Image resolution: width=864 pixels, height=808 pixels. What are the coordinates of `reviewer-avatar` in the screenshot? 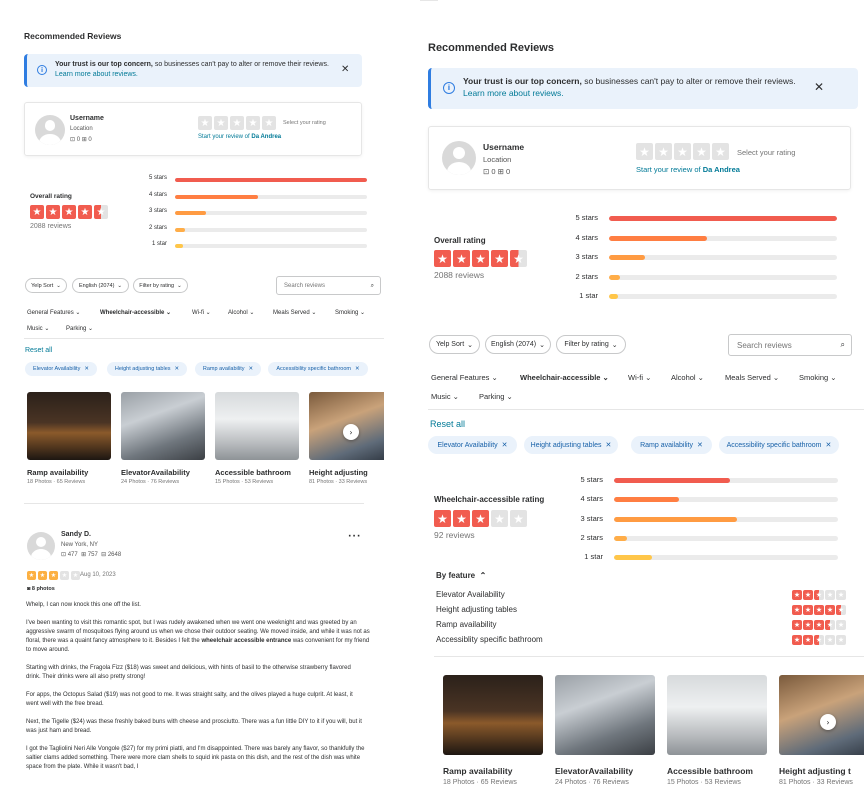 It's located at (41, 546).